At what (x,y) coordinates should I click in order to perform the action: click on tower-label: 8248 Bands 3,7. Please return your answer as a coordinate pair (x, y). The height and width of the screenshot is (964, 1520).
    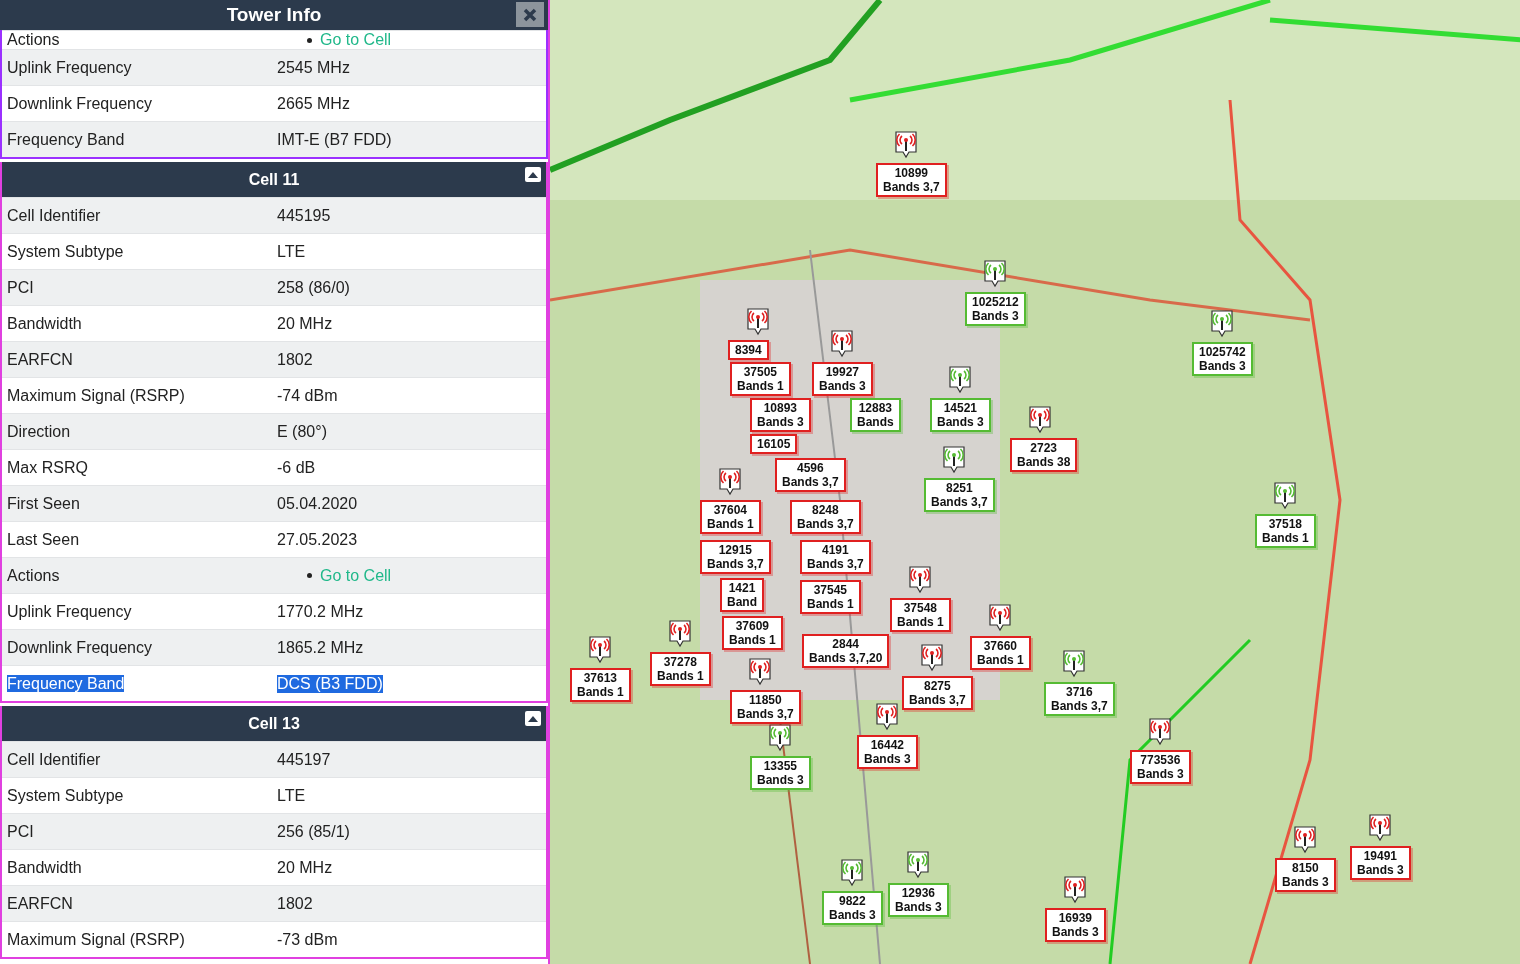
    Looking at the image, I should click on (825, 517).